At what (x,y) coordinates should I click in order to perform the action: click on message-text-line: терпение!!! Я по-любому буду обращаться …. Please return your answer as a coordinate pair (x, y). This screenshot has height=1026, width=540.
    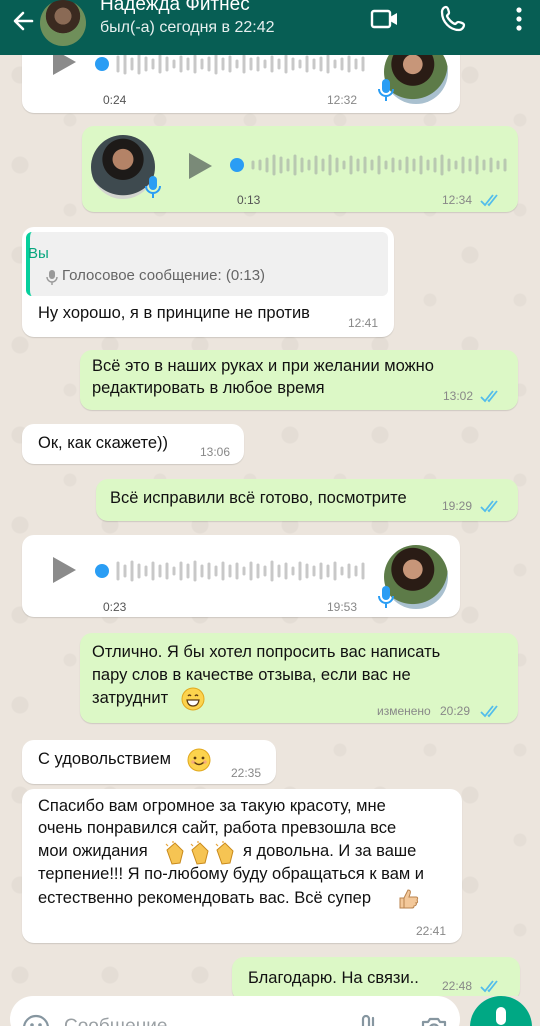
    Looking at the image, I should click on (231, 874).